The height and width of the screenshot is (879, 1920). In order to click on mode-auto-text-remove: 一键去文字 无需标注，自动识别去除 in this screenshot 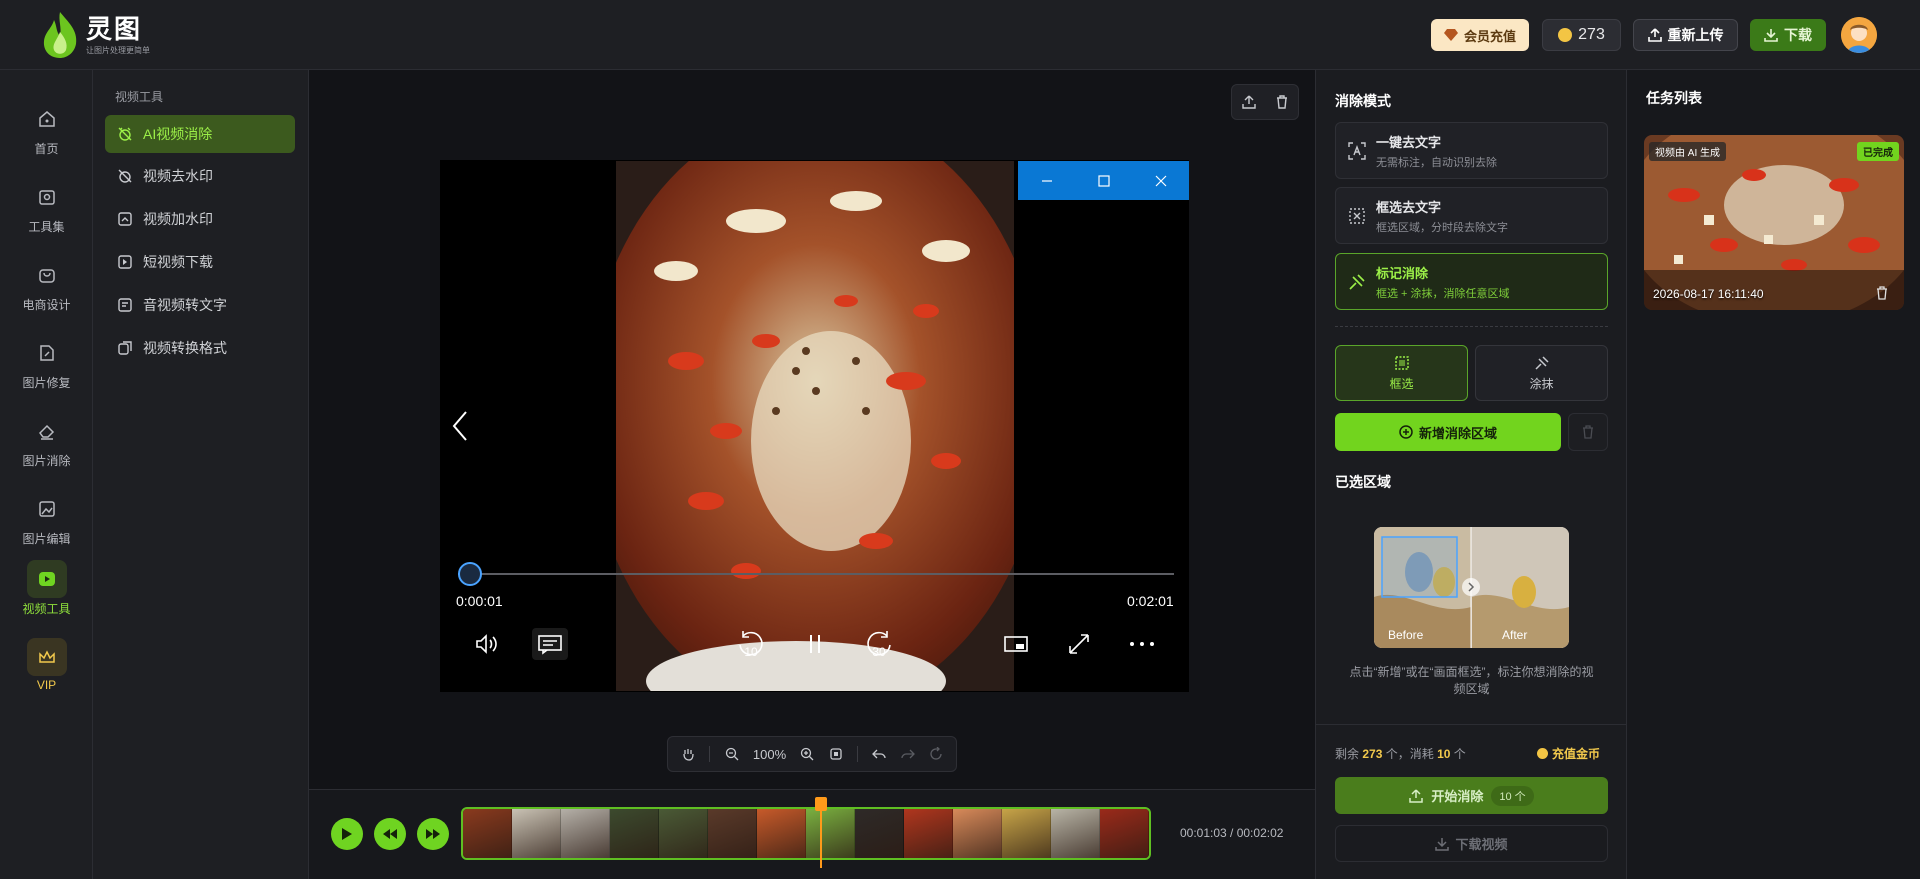, I will do `click(1471, 150)`.